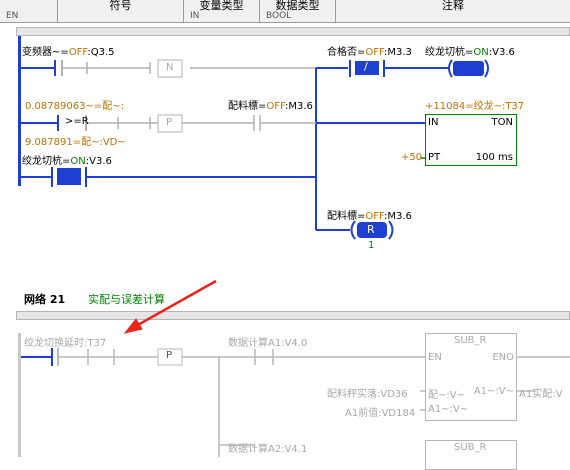 The width and height of the screenshot is (570, 470). Describe the element at coordinates (170, 67) in the screenshot. I see `n-transition-label: N` at that location.